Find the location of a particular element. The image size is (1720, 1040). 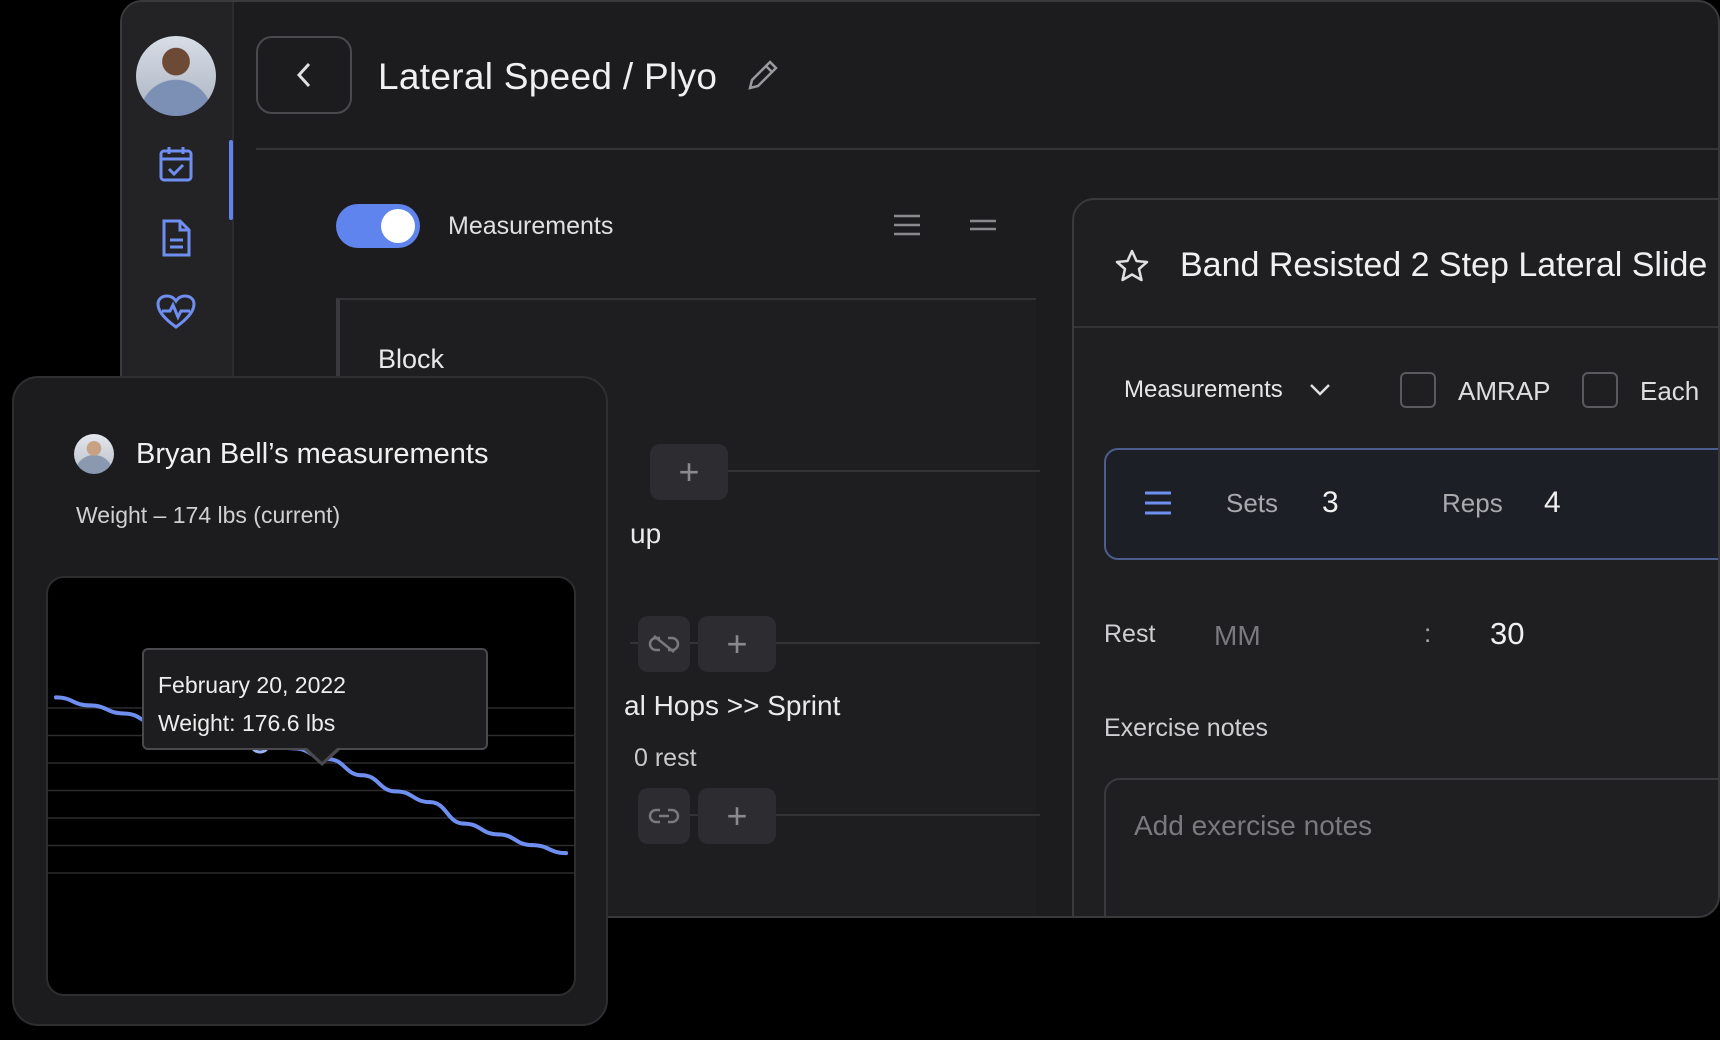

each-label: Each is located at coordinates (1670, 391).